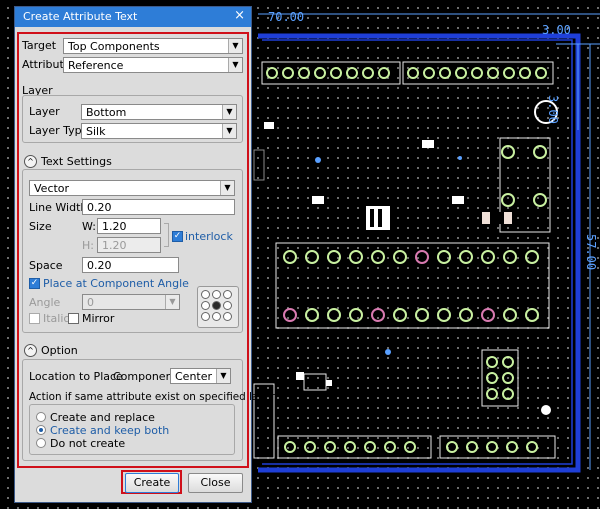 This screenshot has width=600, height=509. Describe the element at coordinates (205, 305) in the screenshot. I see `anchor-mid-left` at that location.